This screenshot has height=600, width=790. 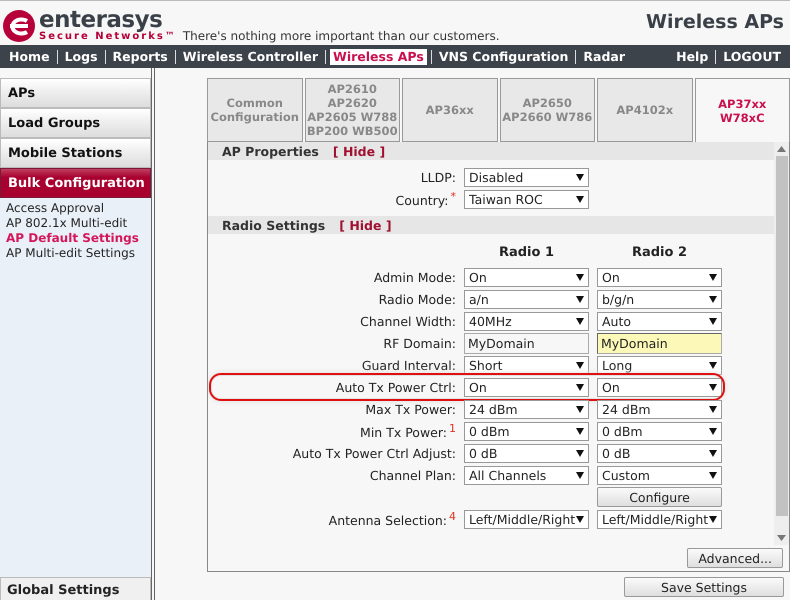 I want to click on dropdown: Disabled, so click(x=526, y=177).